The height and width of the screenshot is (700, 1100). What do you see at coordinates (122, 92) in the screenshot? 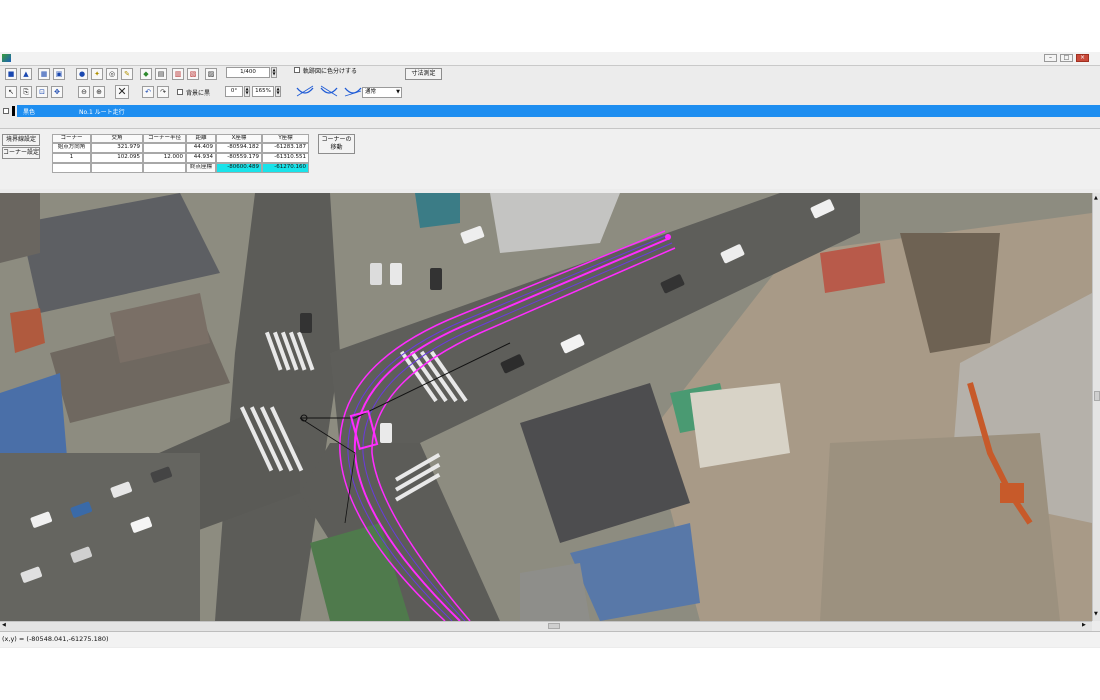
I see `delete-icon: ✕` at bounding box center [122, 92].